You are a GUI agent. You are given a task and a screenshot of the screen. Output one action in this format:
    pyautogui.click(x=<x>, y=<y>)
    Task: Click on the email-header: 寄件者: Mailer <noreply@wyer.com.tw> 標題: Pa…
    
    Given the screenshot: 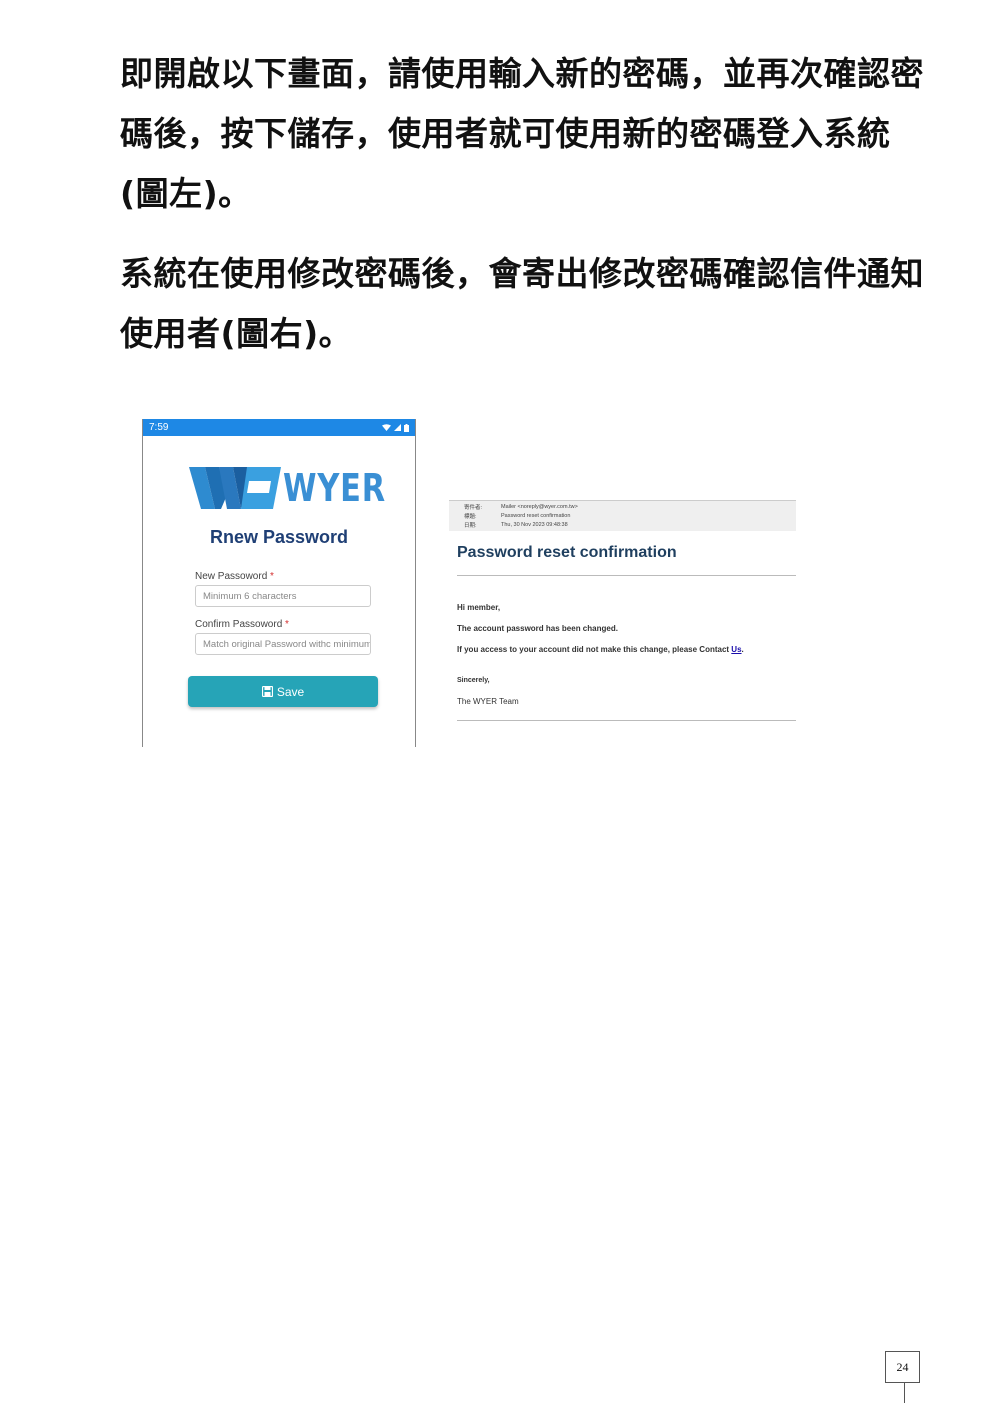 What is the action you would take?
    pyautogui.click(x=622, y=515)
    